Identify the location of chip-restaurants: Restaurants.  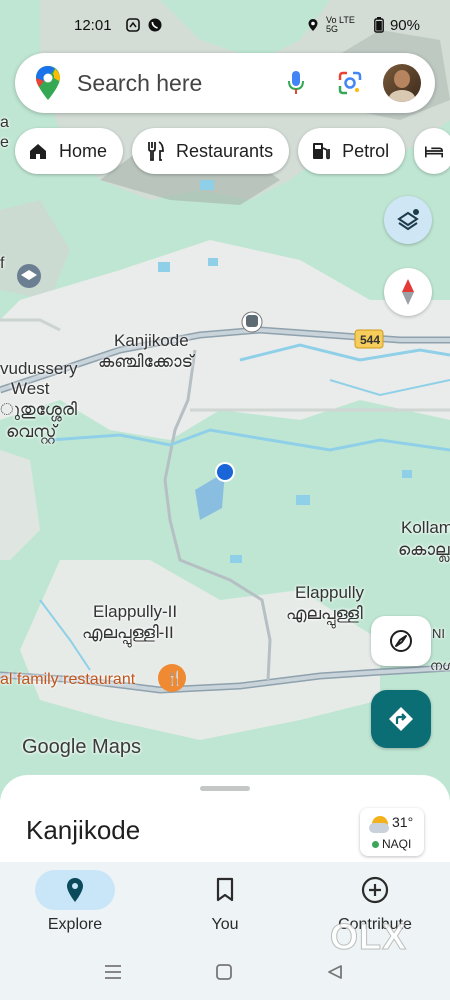
(211, 151).